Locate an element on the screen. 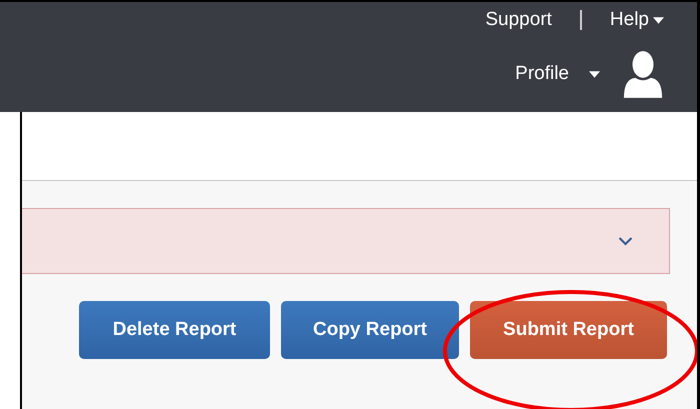 This screenshot has width=700, height=409. user-avatar-icon is located at coordinates (643, 74).